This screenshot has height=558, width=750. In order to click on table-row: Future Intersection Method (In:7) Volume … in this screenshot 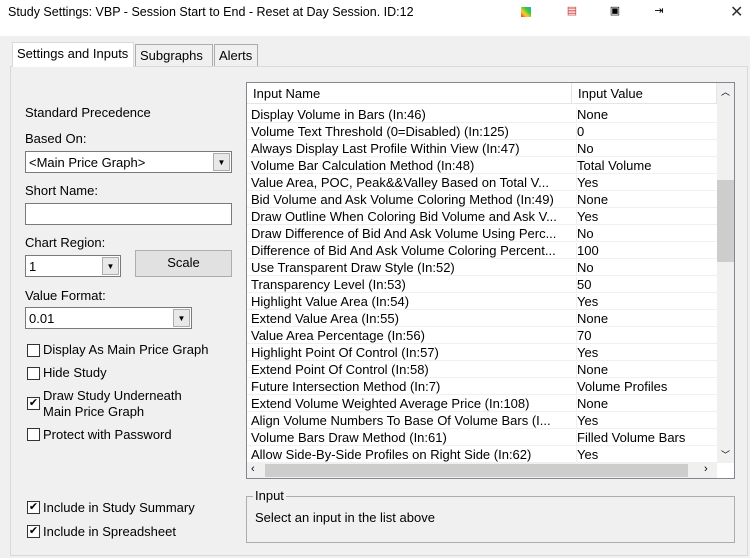, I will do `click(482, 386)`.